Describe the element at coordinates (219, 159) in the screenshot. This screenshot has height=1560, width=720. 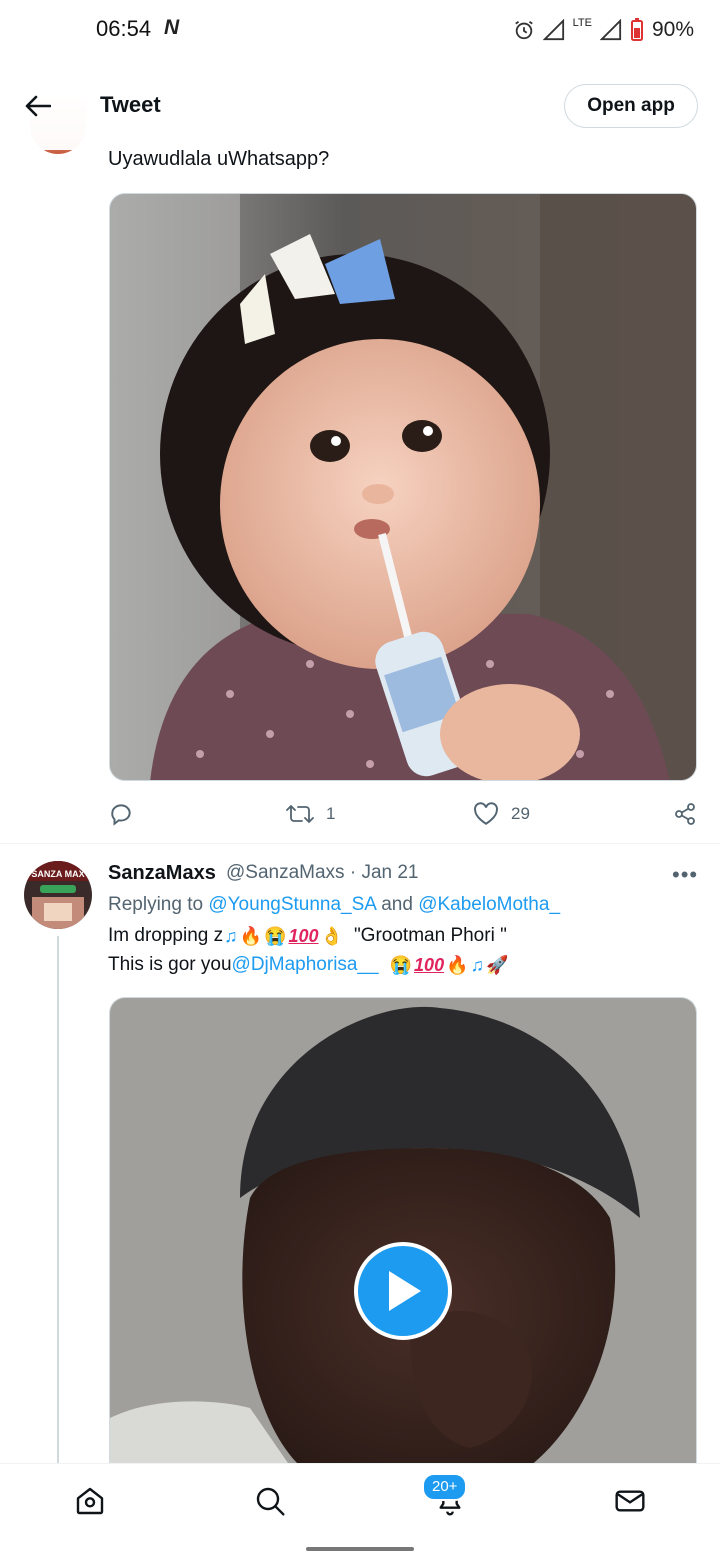
I see `tweet-text: Uyawudlala uWhatsapp?` at that location.